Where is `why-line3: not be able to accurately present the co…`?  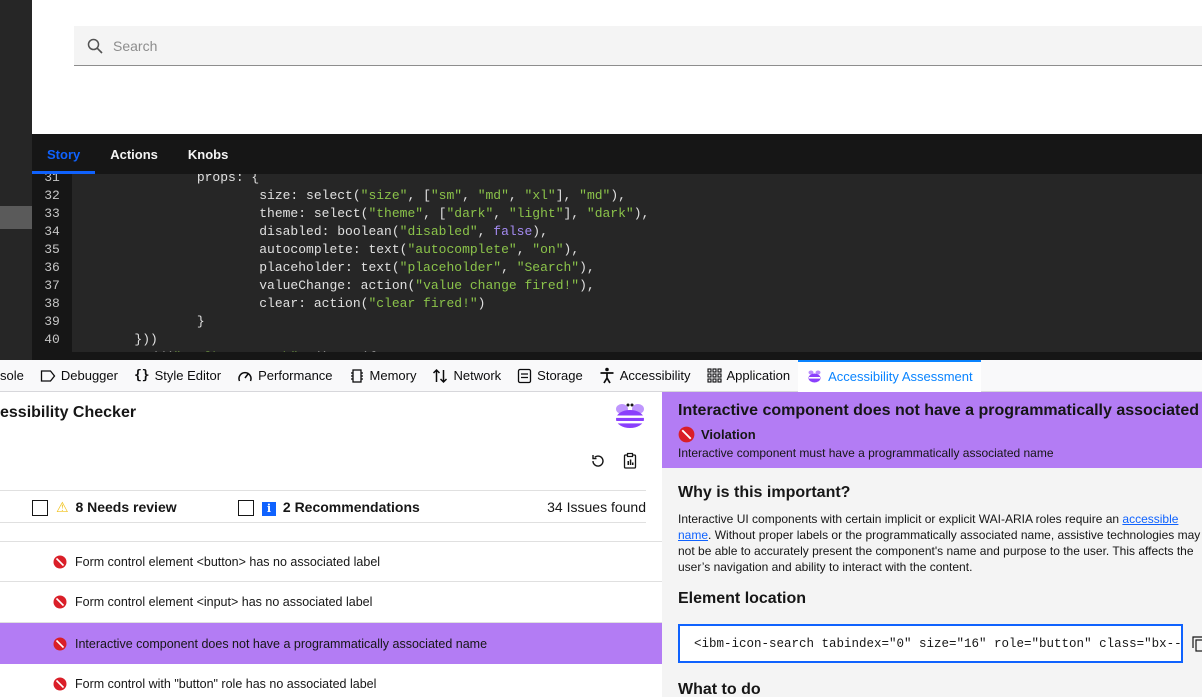
why-line3: not be able to accurately present the co… is located at coordinates (936, 551).